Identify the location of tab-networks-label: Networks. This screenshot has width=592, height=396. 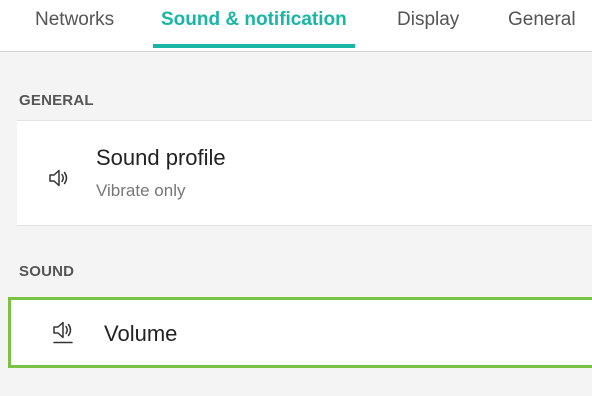
(75, 19).